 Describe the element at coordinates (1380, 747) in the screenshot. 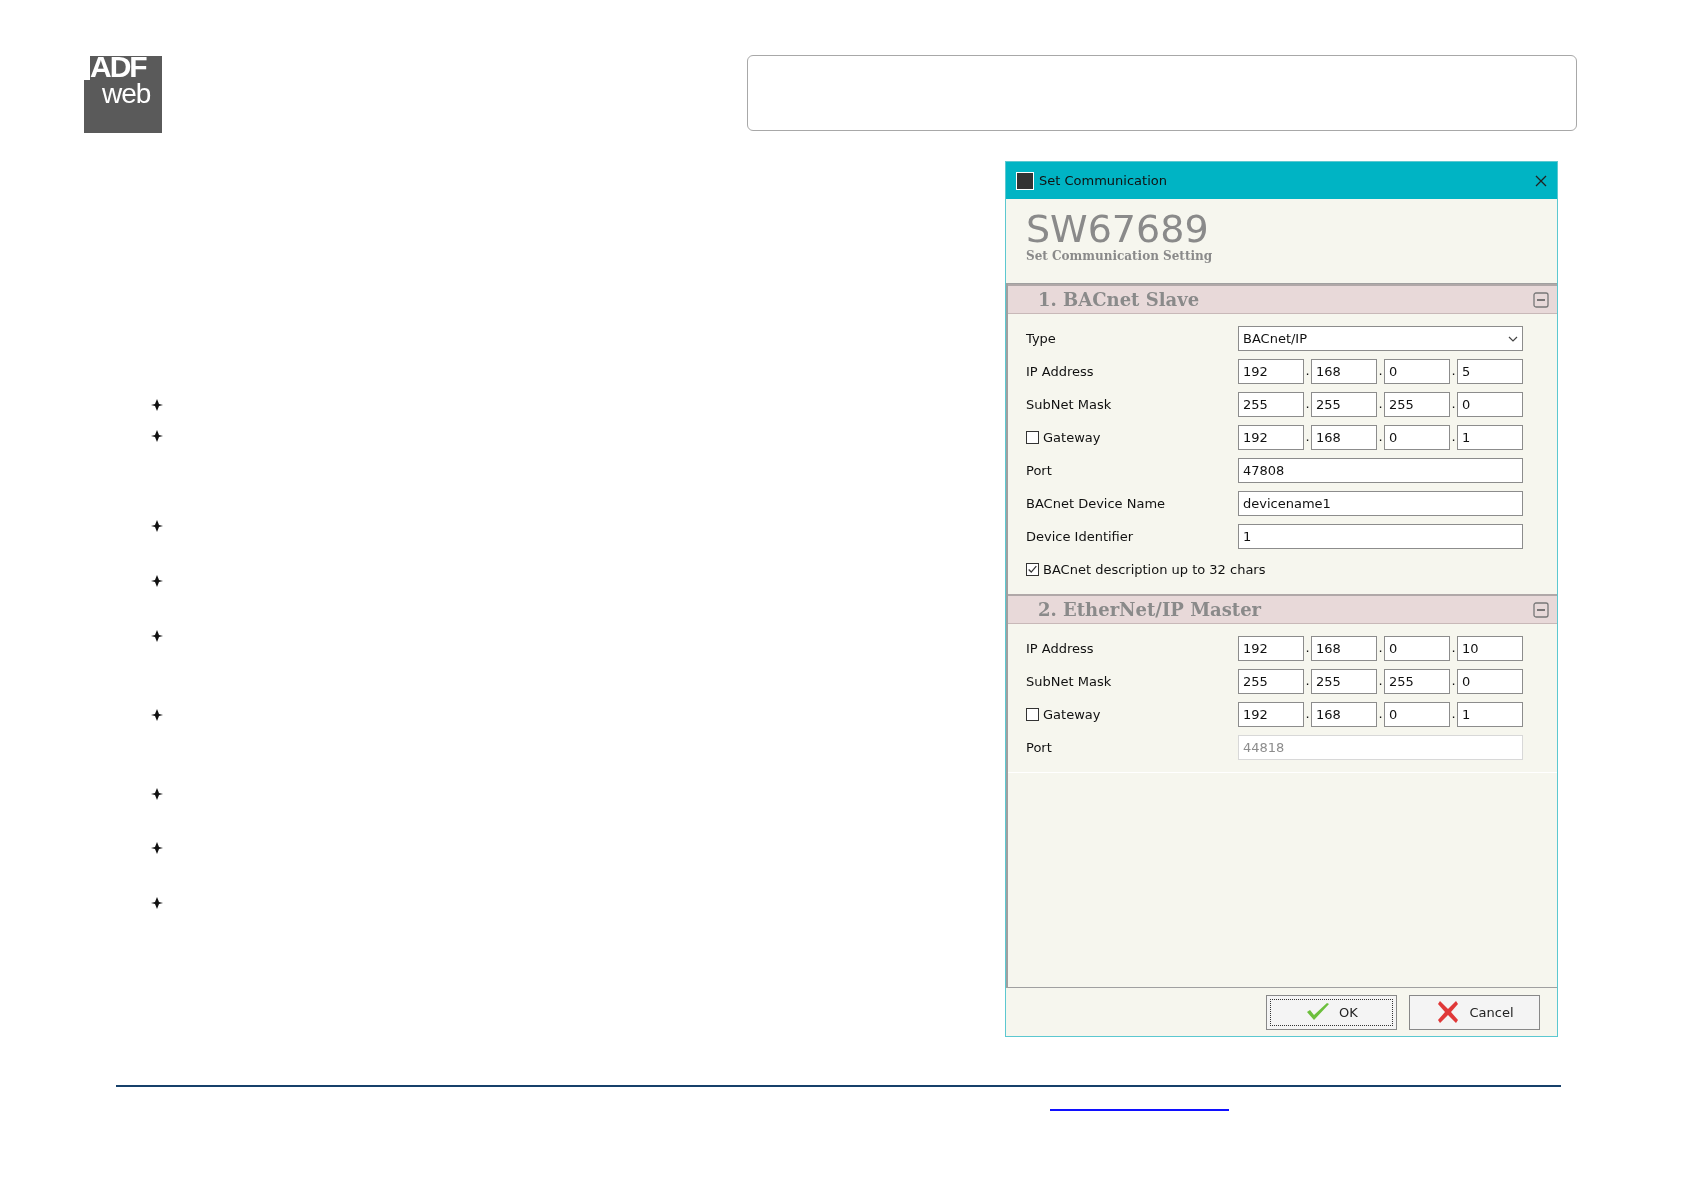

I see `text-field: 44818` at that location.